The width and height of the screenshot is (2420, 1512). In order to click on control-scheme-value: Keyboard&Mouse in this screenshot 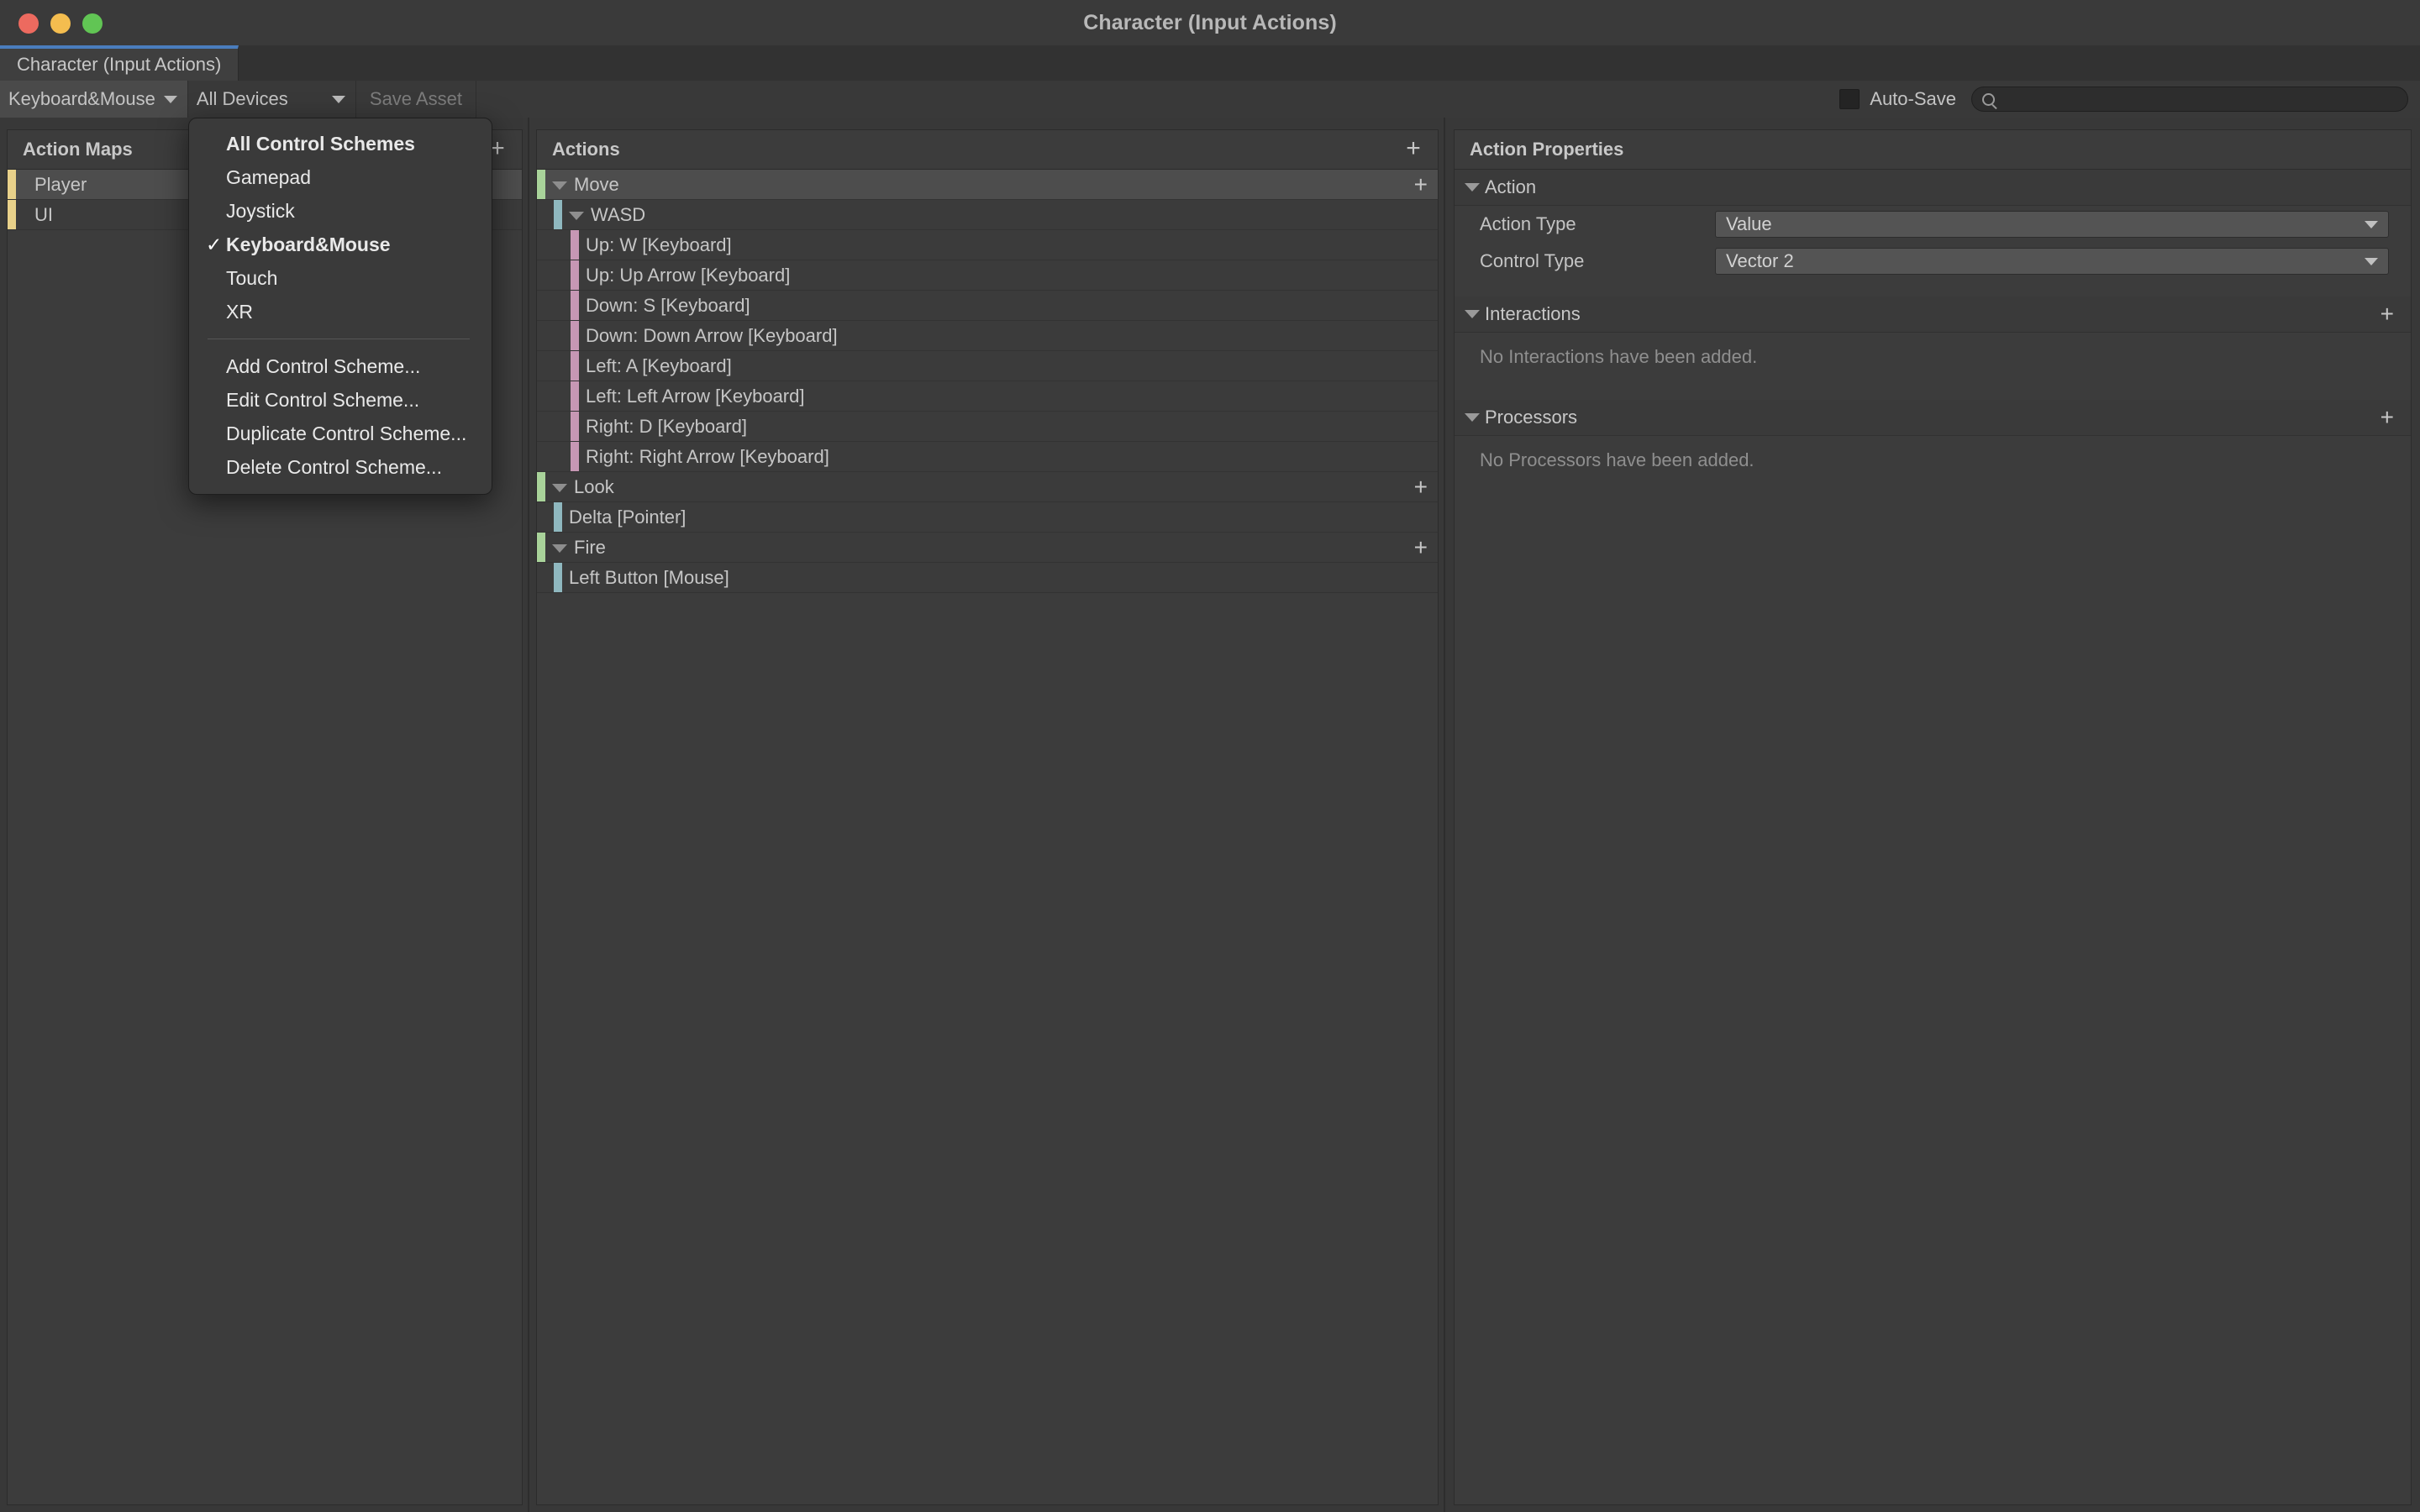, I will do `click(81, 98)`.